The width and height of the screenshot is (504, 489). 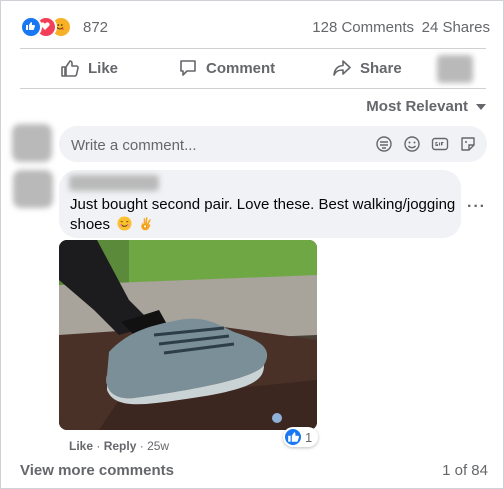 What do you see at coordinates (70, 68) in the screenshot?
I see `thumbs-up-icon` at bounding box center [70, 68].